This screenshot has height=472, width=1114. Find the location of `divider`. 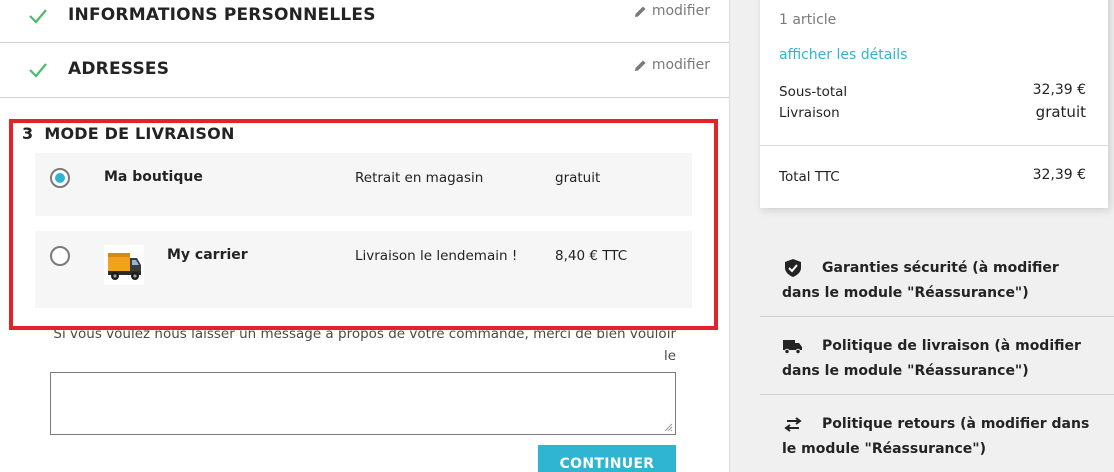

divider is located at coordinates (934, 145).